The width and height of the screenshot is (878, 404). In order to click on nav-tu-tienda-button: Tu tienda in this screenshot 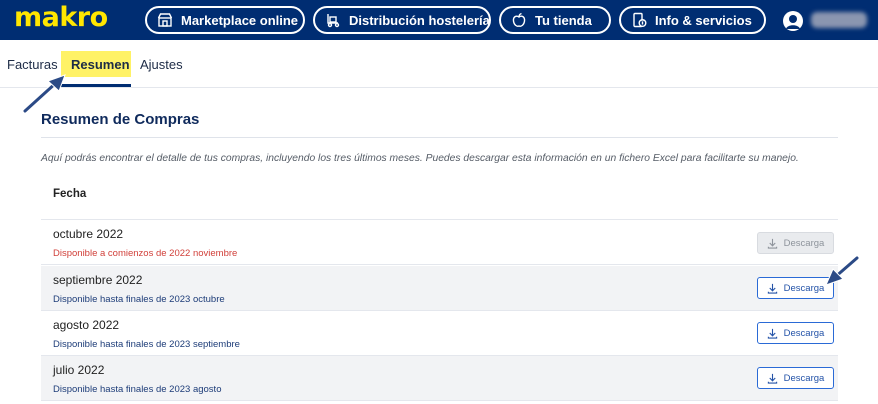, I will do `click(555, 20)`.